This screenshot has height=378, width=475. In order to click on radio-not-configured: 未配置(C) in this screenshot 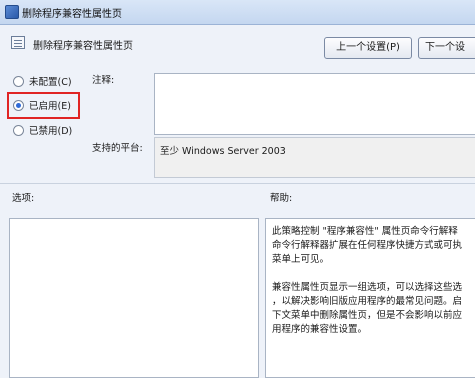, I will do `click(42, 81)`.